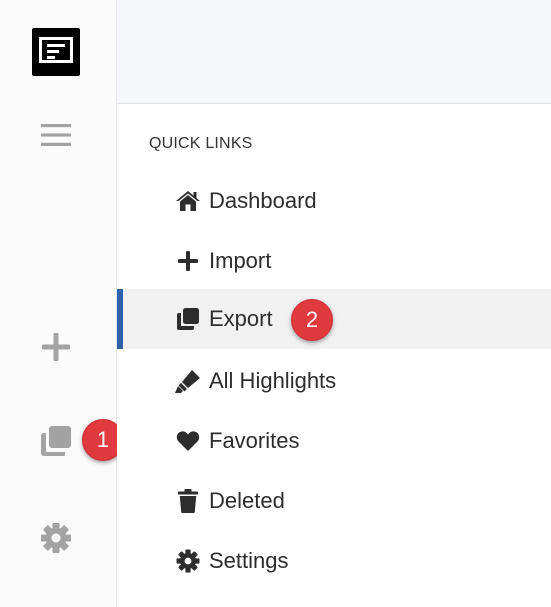  What do you see at coordinates (334, 501) in the screenshot?
I see `menu-item-deleted: Deleted` at bounding box center [334, 501].